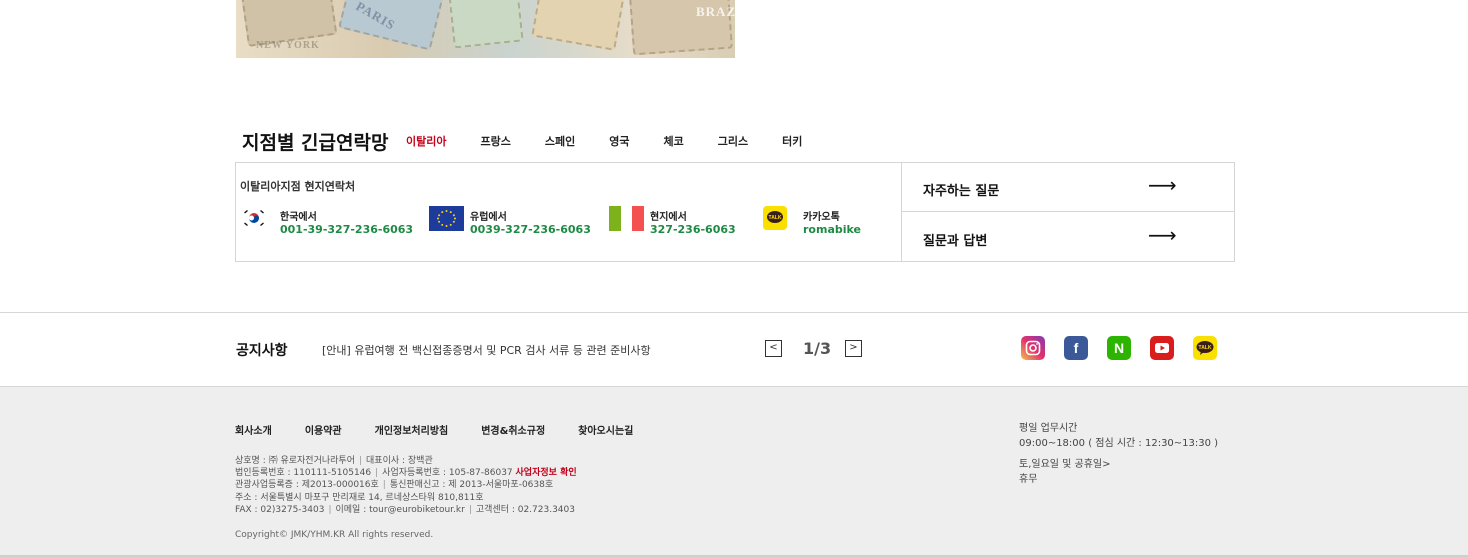 This screenshot has width=1468, height=557. Describe the element at coordinates (315, 143) in the screenshot. I see `emergency-contacts-title: 지점별 긴급연락망` at that location.